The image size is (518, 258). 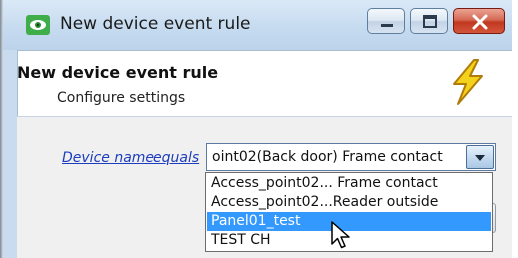 I want to click on option-label: Panel01_test, so click(x=256, y=221).